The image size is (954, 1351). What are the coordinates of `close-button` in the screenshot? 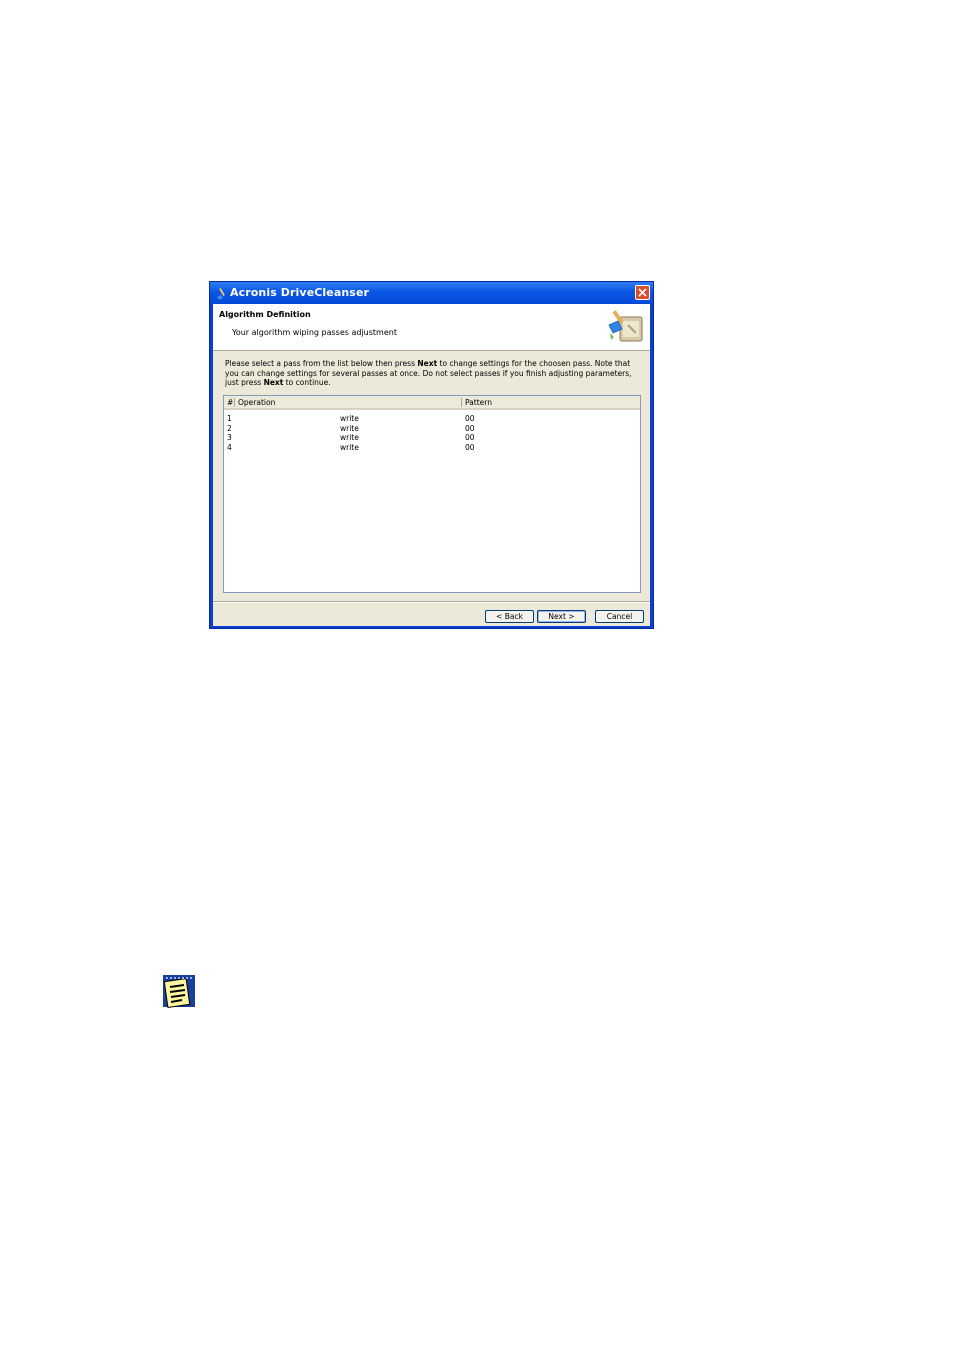 It's located at (642, 292).